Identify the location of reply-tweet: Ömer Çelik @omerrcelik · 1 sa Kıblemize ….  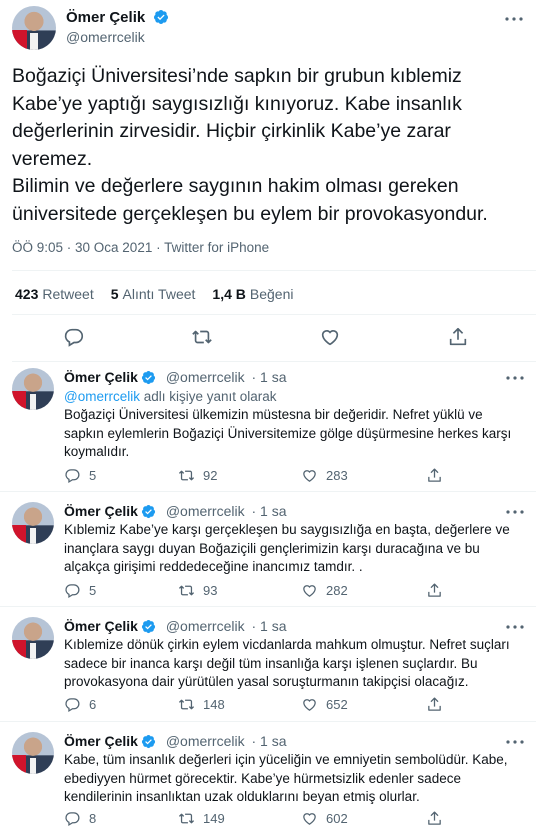
(268, 672).